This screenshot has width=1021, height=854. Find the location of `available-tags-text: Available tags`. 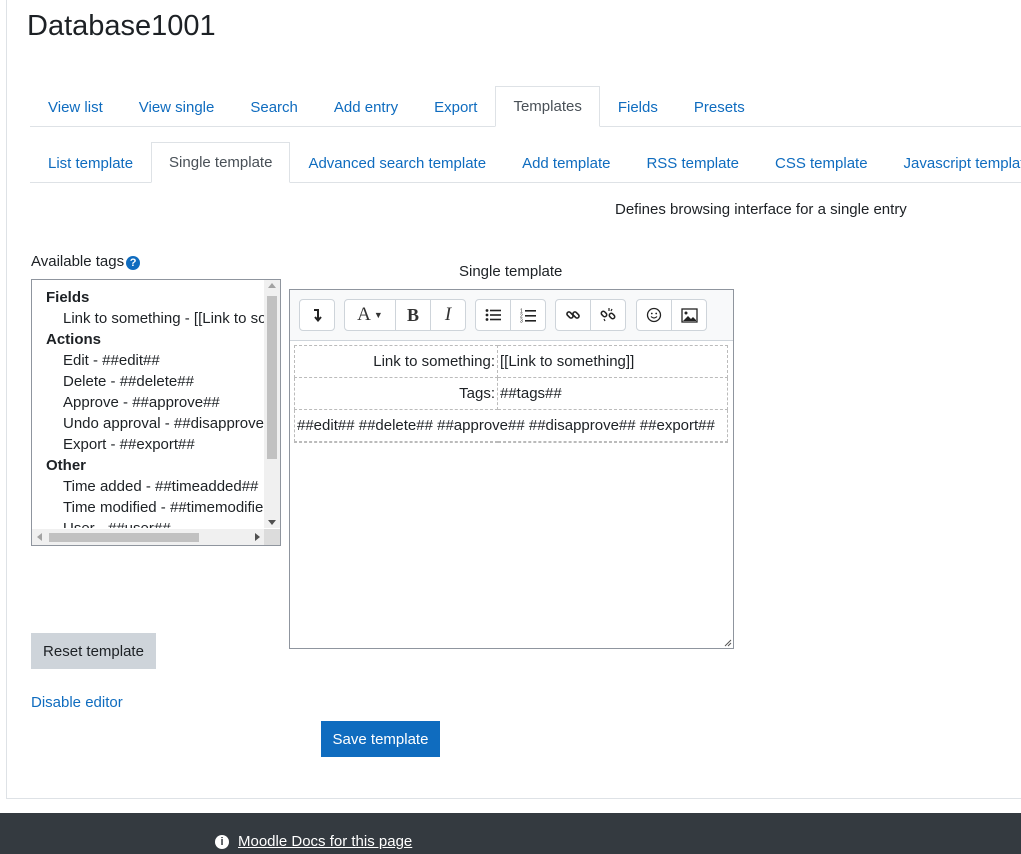

available-tags-text: Available tags is located at coordinates (78, 261).